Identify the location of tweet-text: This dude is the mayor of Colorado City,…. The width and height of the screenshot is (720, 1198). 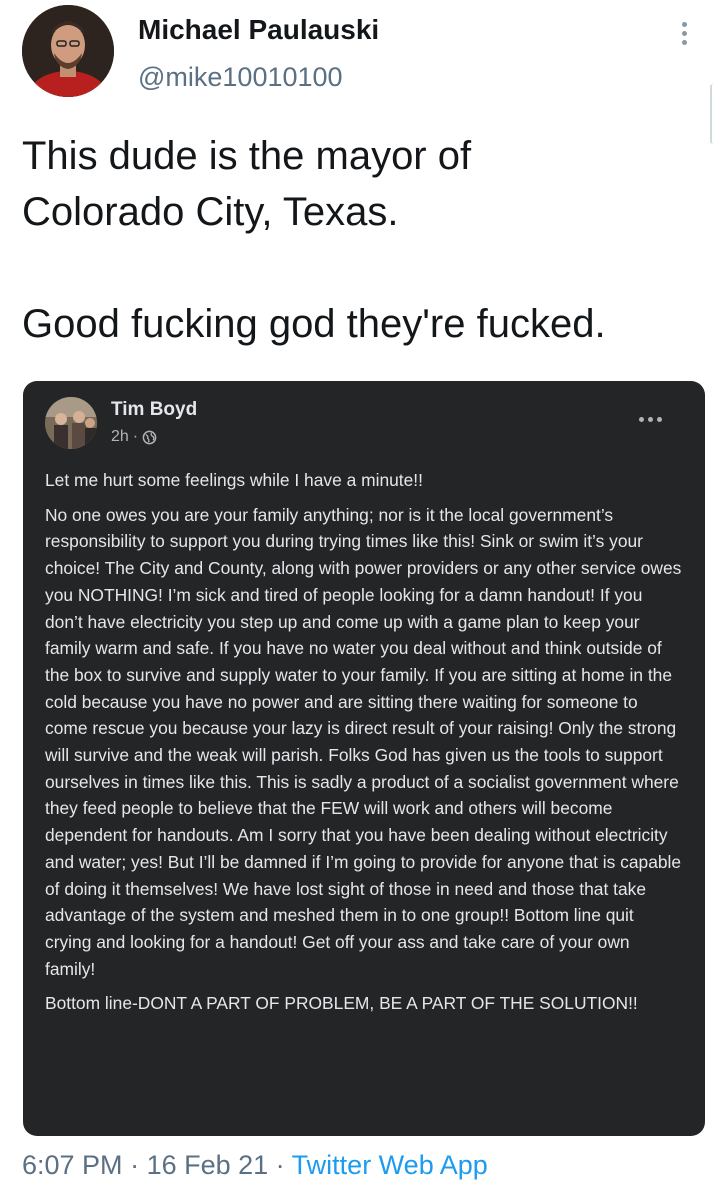
(314, 240).